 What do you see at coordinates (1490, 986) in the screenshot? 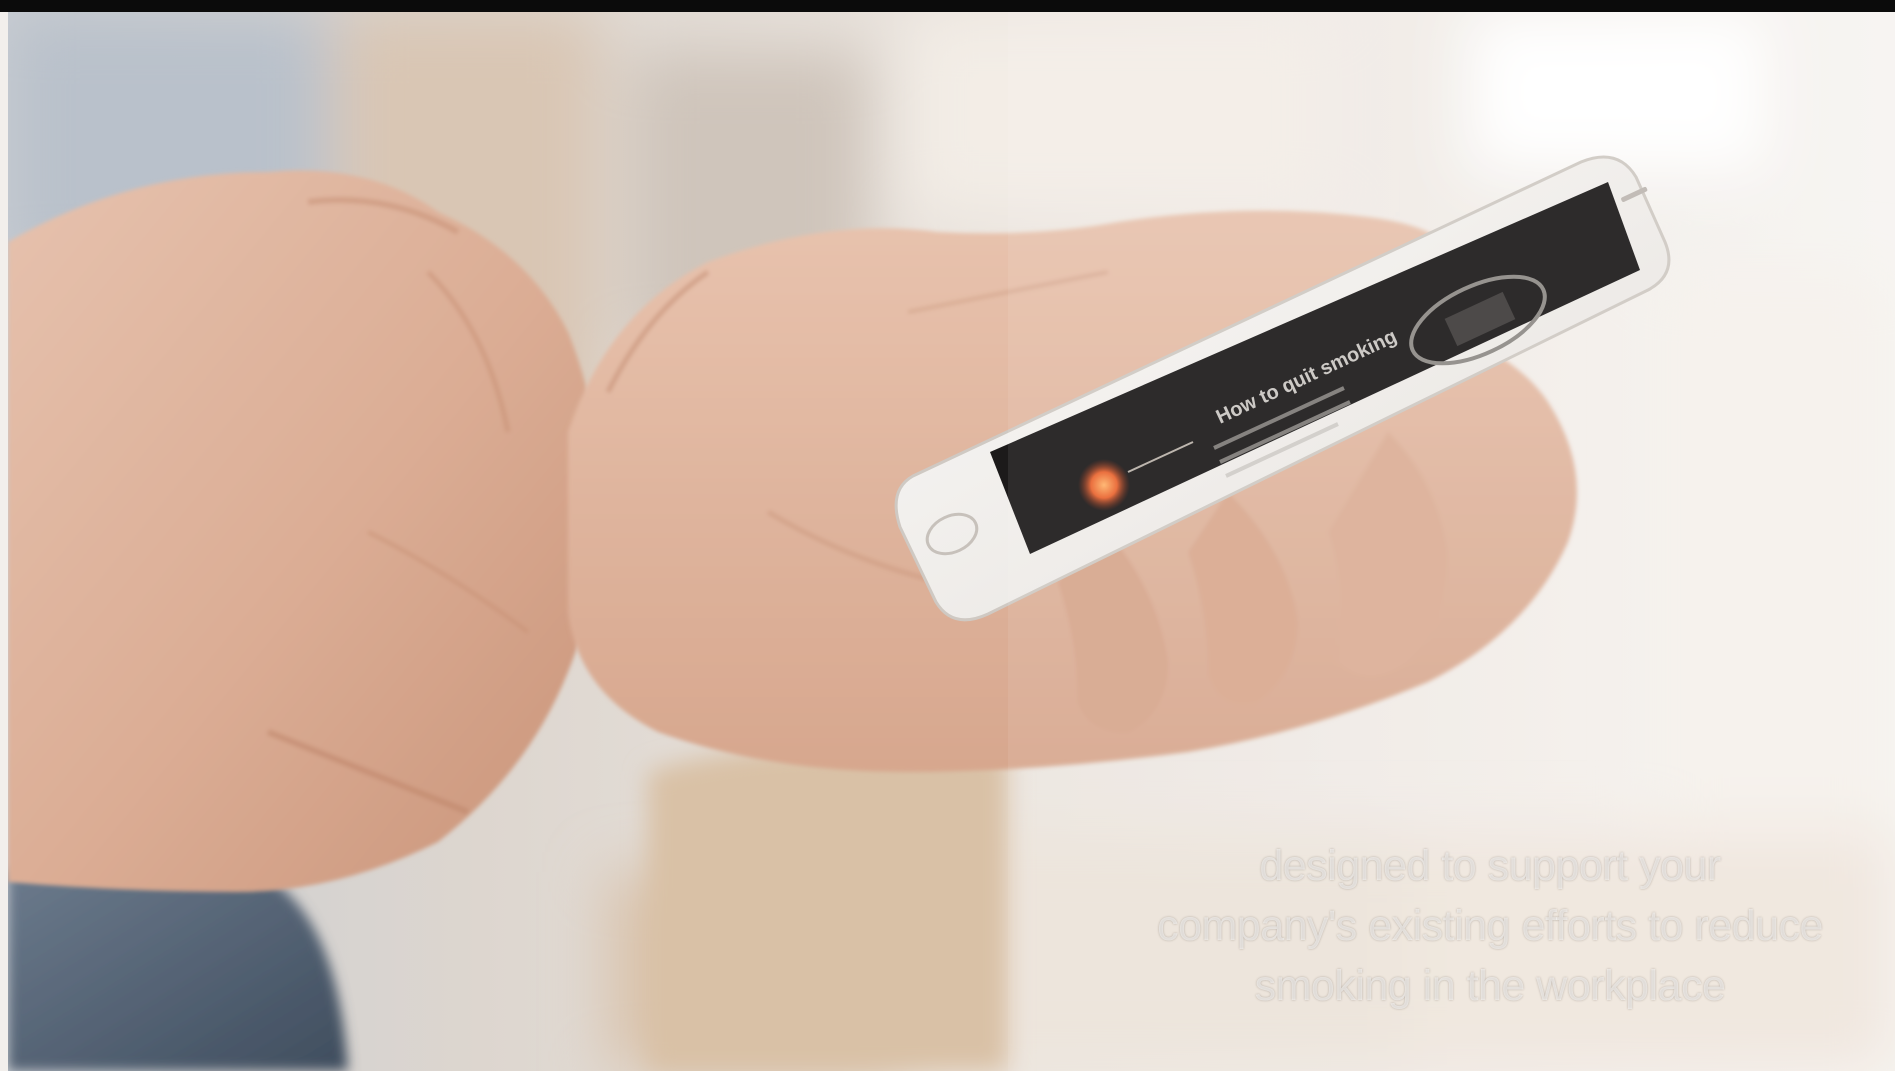
I see `caption-line-3: smoking in the workplace` at bounding box center [1490, 986].